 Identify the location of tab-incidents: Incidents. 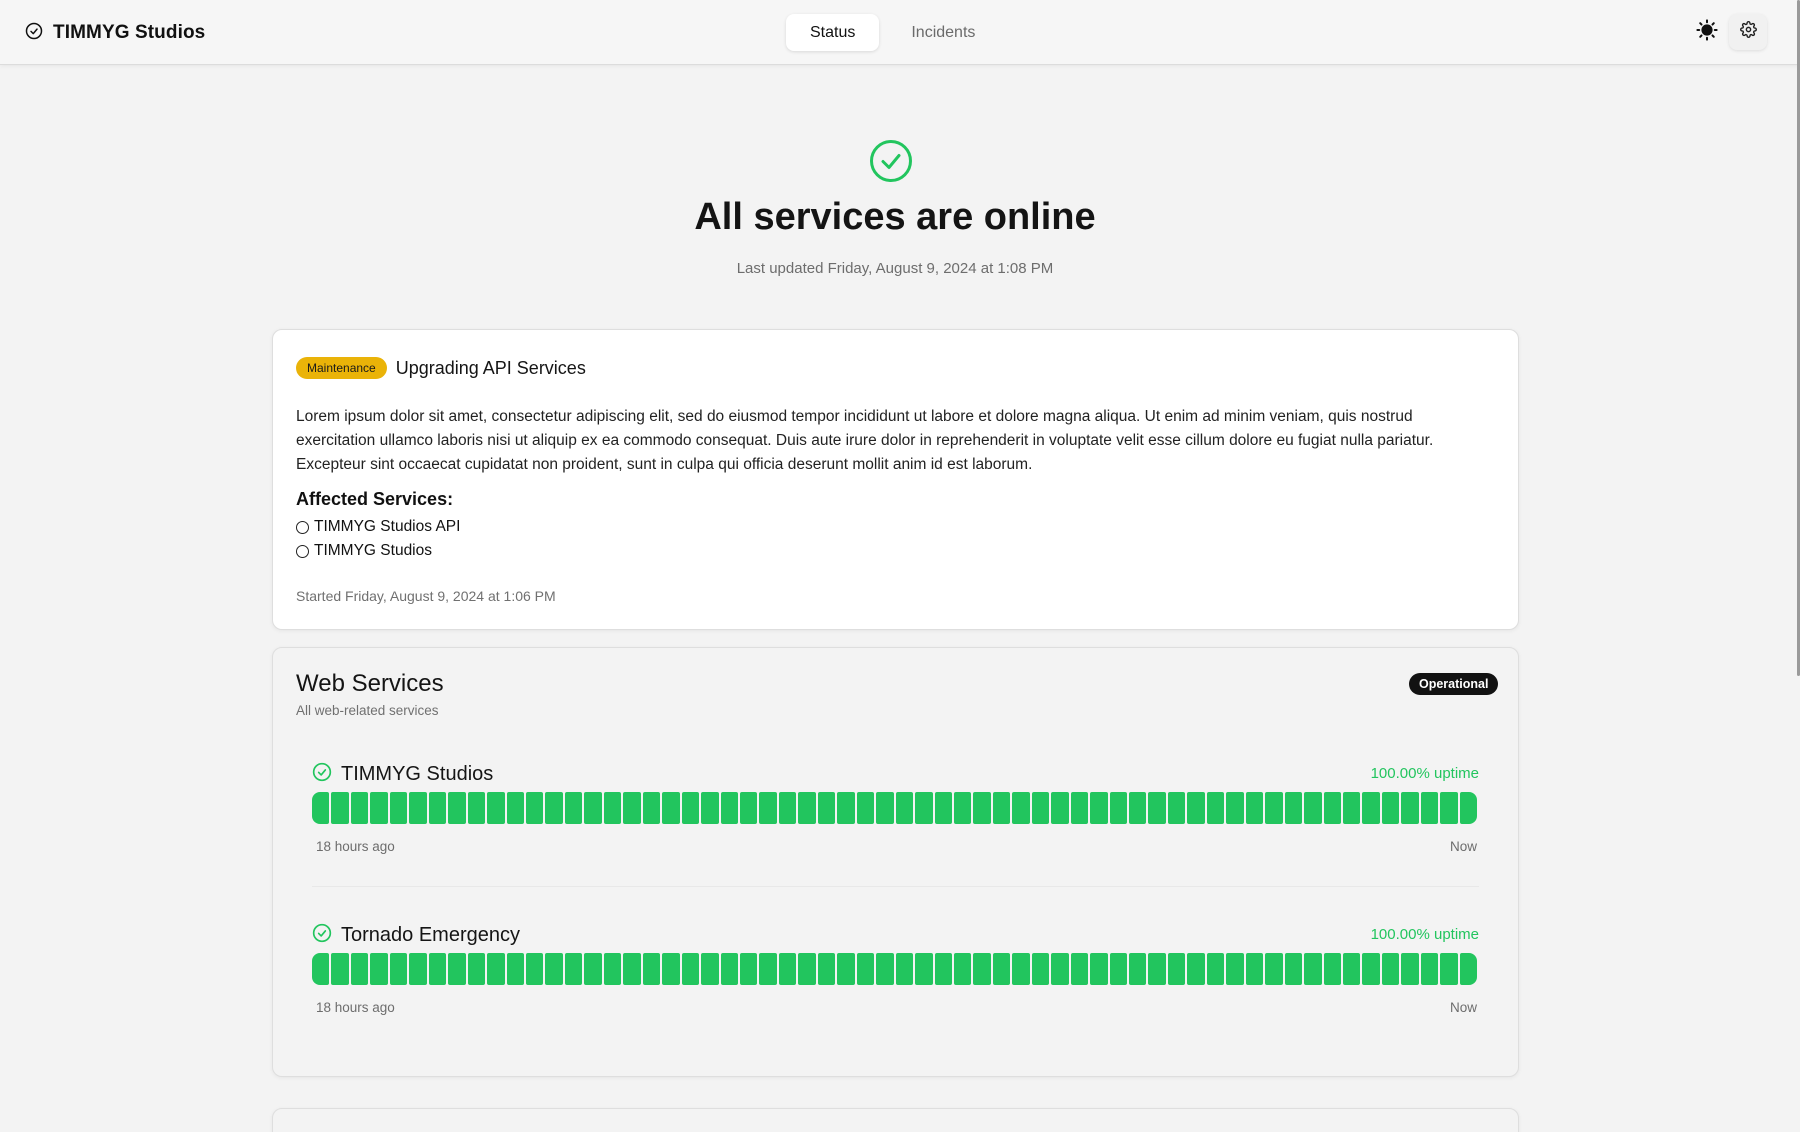
(943, 32).